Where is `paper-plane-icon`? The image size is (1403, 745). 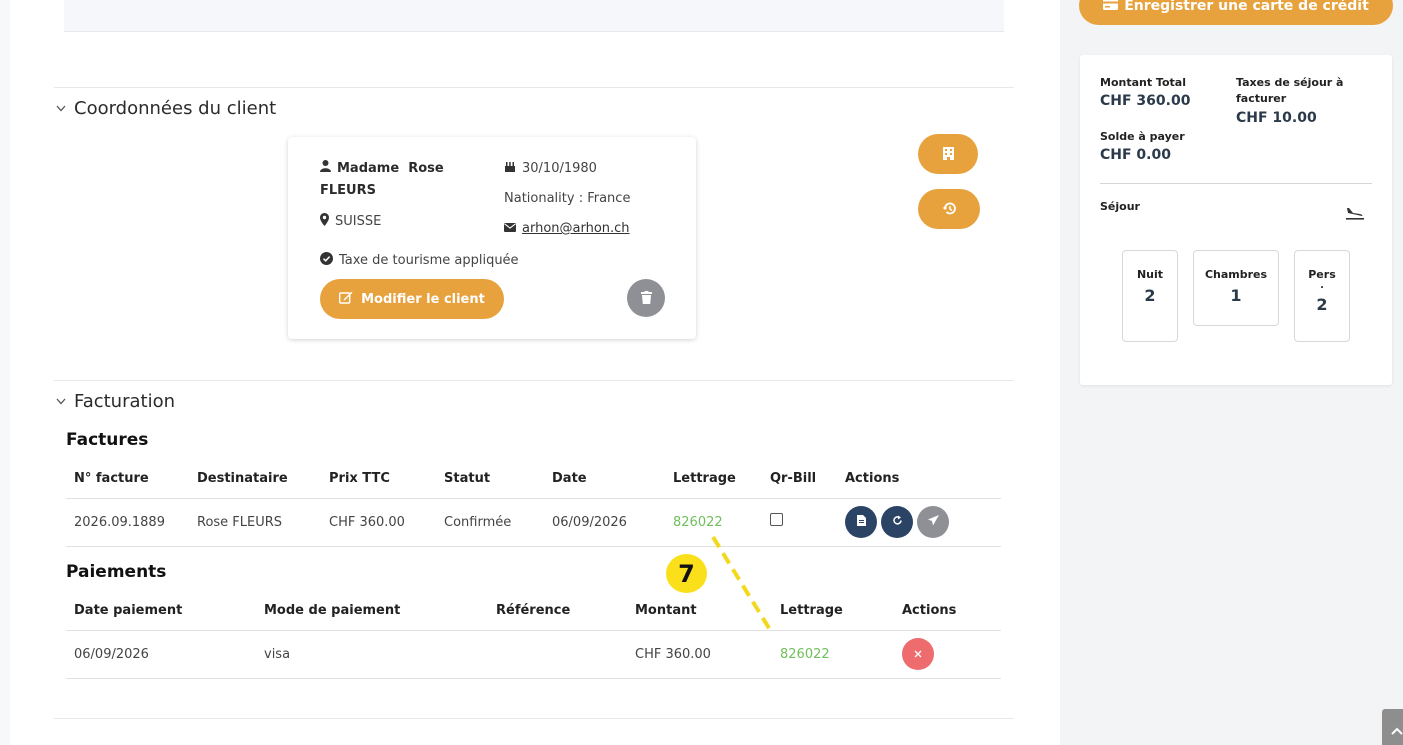 paper-plane-icon is located at coordinates (933, 522).